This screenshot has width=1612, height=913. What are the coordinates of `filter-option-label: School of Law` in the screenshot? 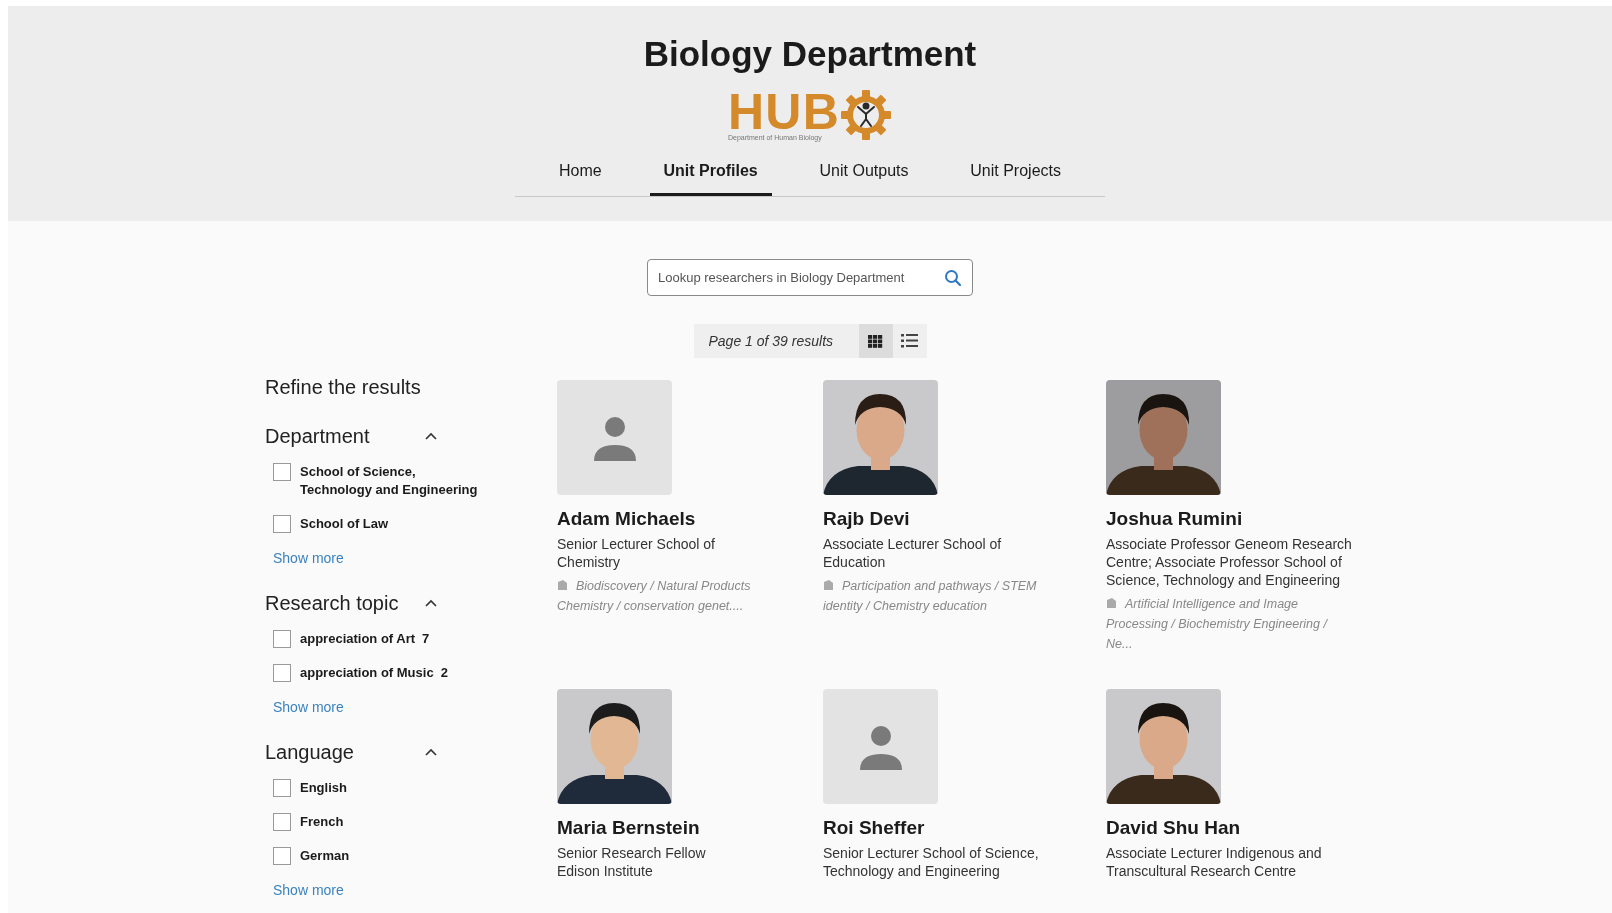 It's located at (344, 524).